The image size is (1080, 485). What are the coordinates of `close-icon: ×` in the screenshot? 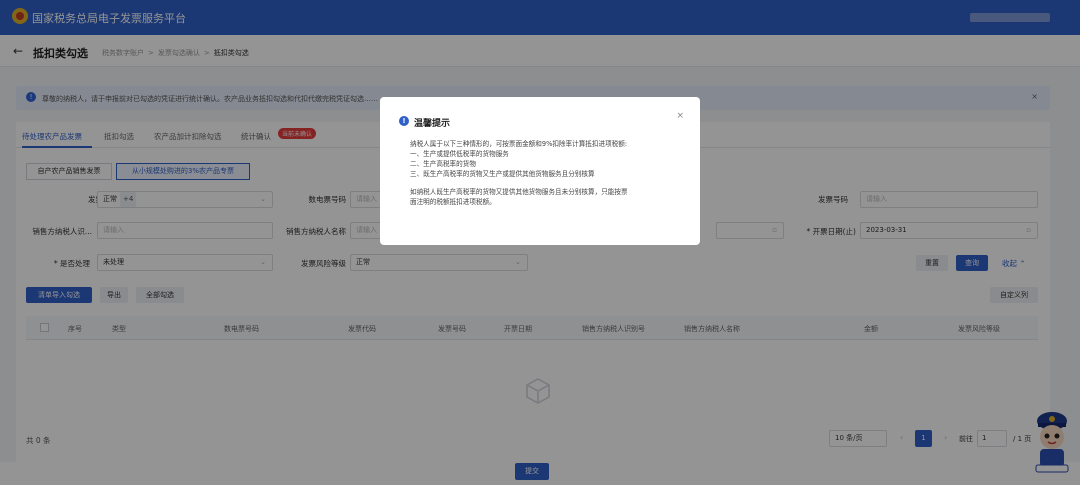 It's located at (680, 116).